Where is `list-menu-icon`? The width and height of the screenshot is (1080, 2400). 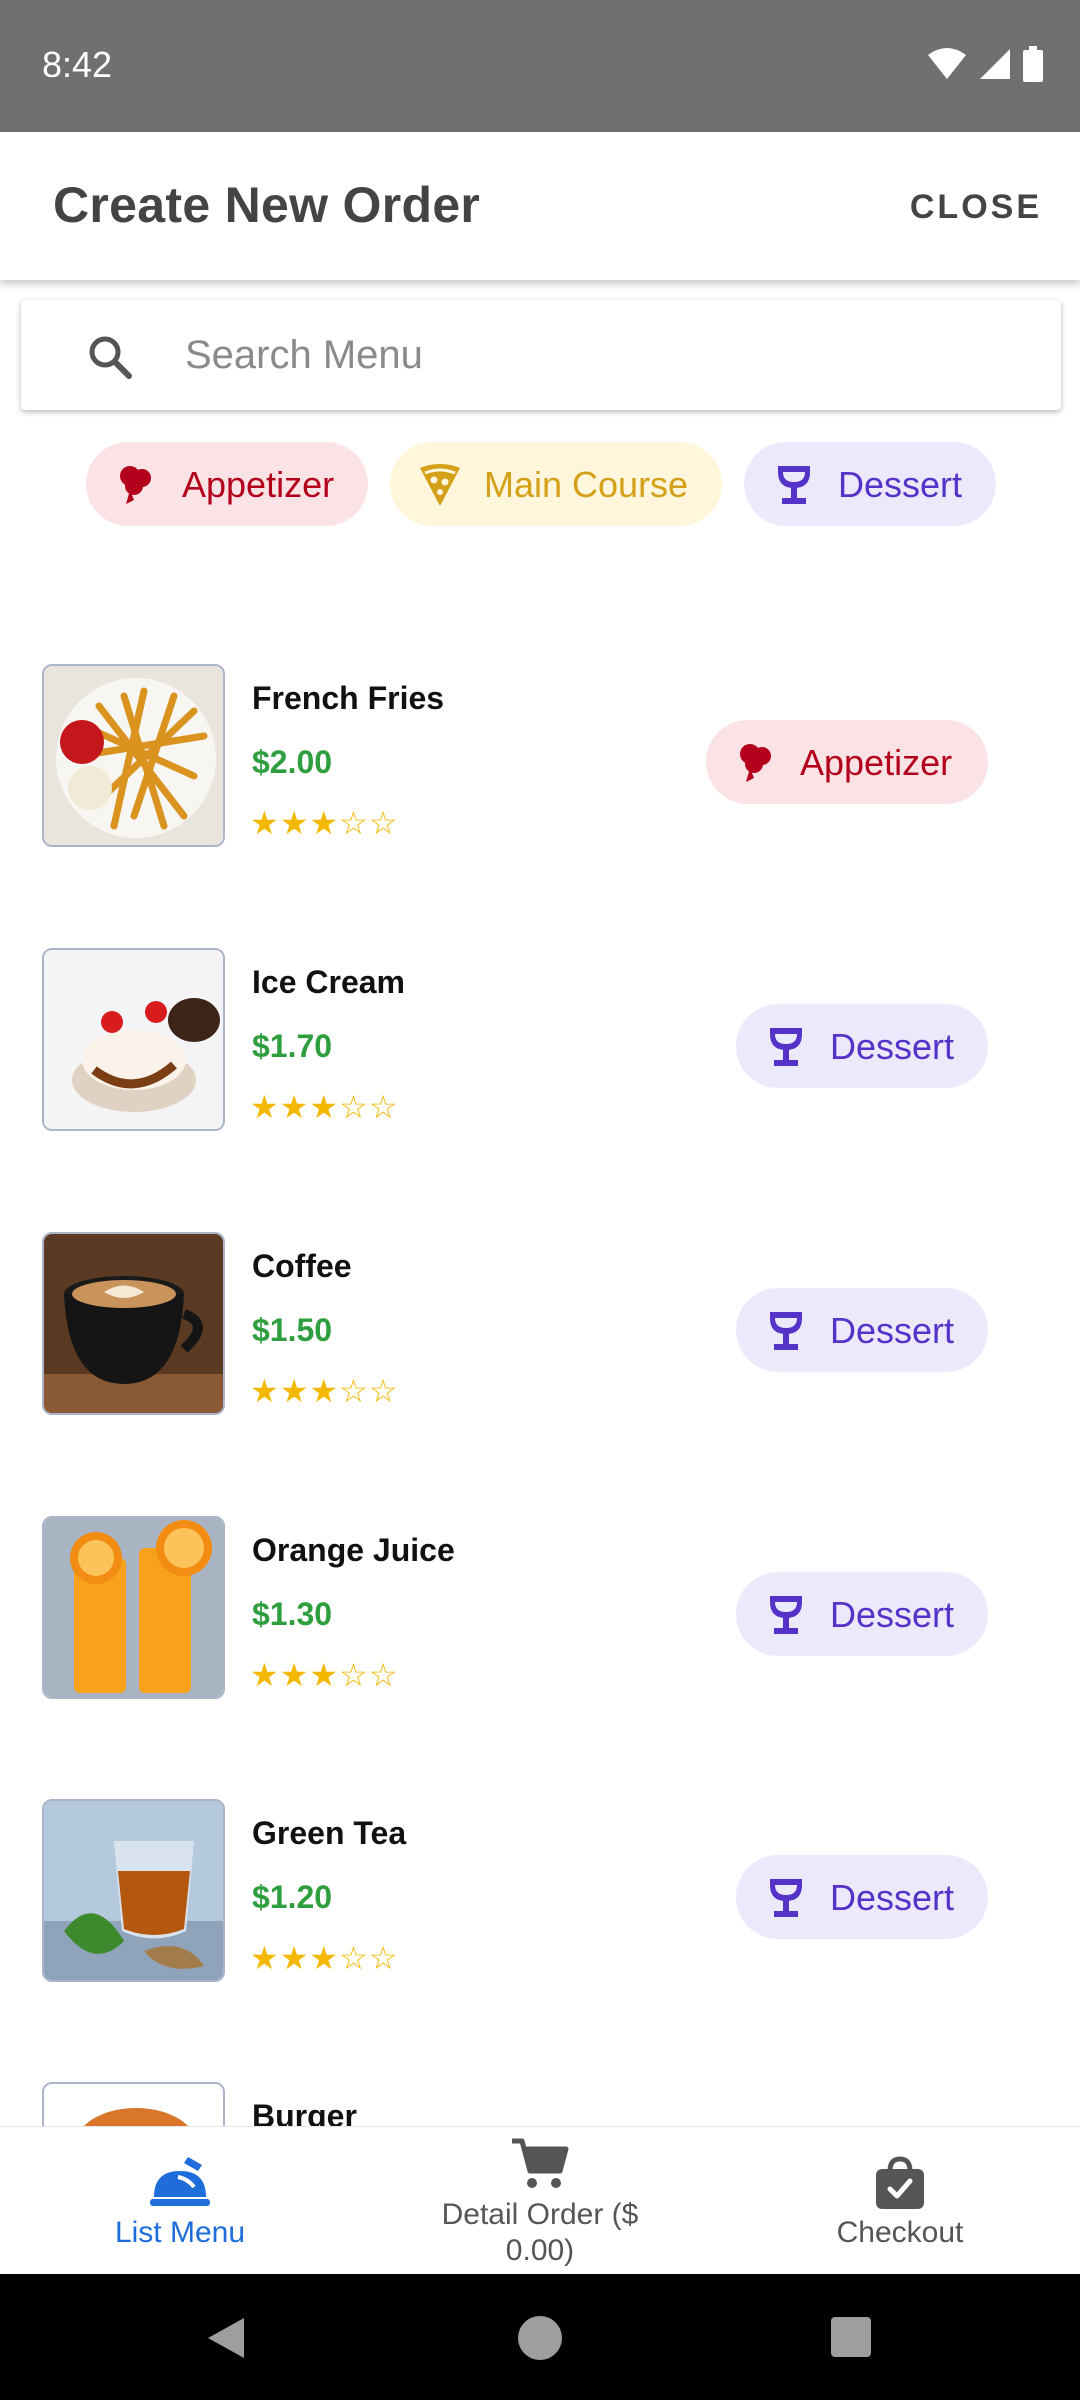
list-menu-icon is located at coordinates (180, 2181).